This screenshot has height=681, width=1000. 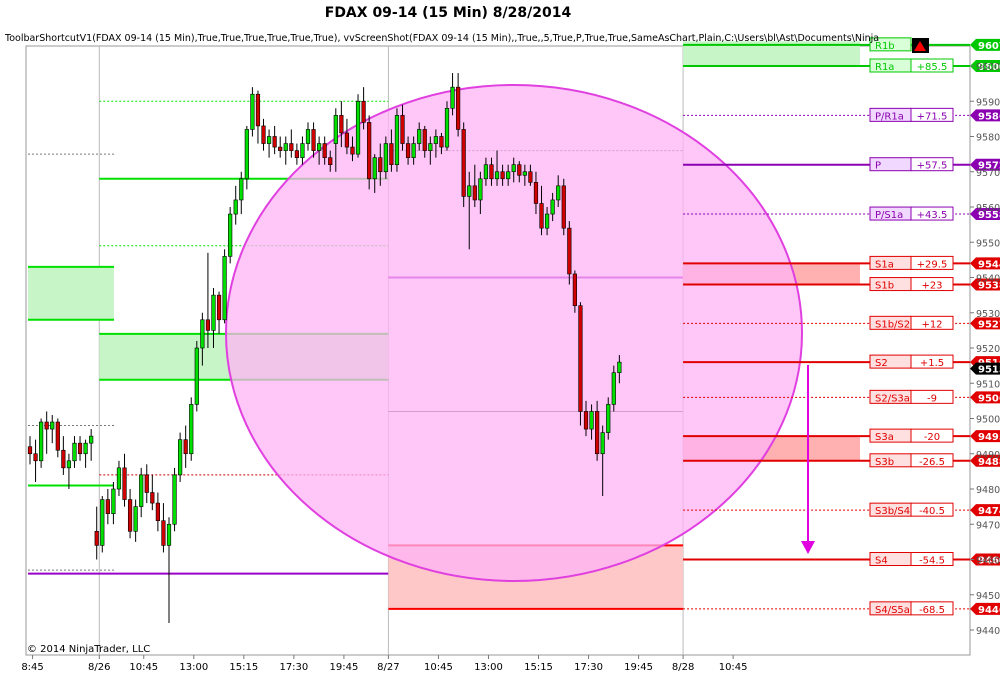 What do you see at coordinates (989, 398) in the screenshot?
I see `price-badge-text: 9506` at bounding box center [989, 398].